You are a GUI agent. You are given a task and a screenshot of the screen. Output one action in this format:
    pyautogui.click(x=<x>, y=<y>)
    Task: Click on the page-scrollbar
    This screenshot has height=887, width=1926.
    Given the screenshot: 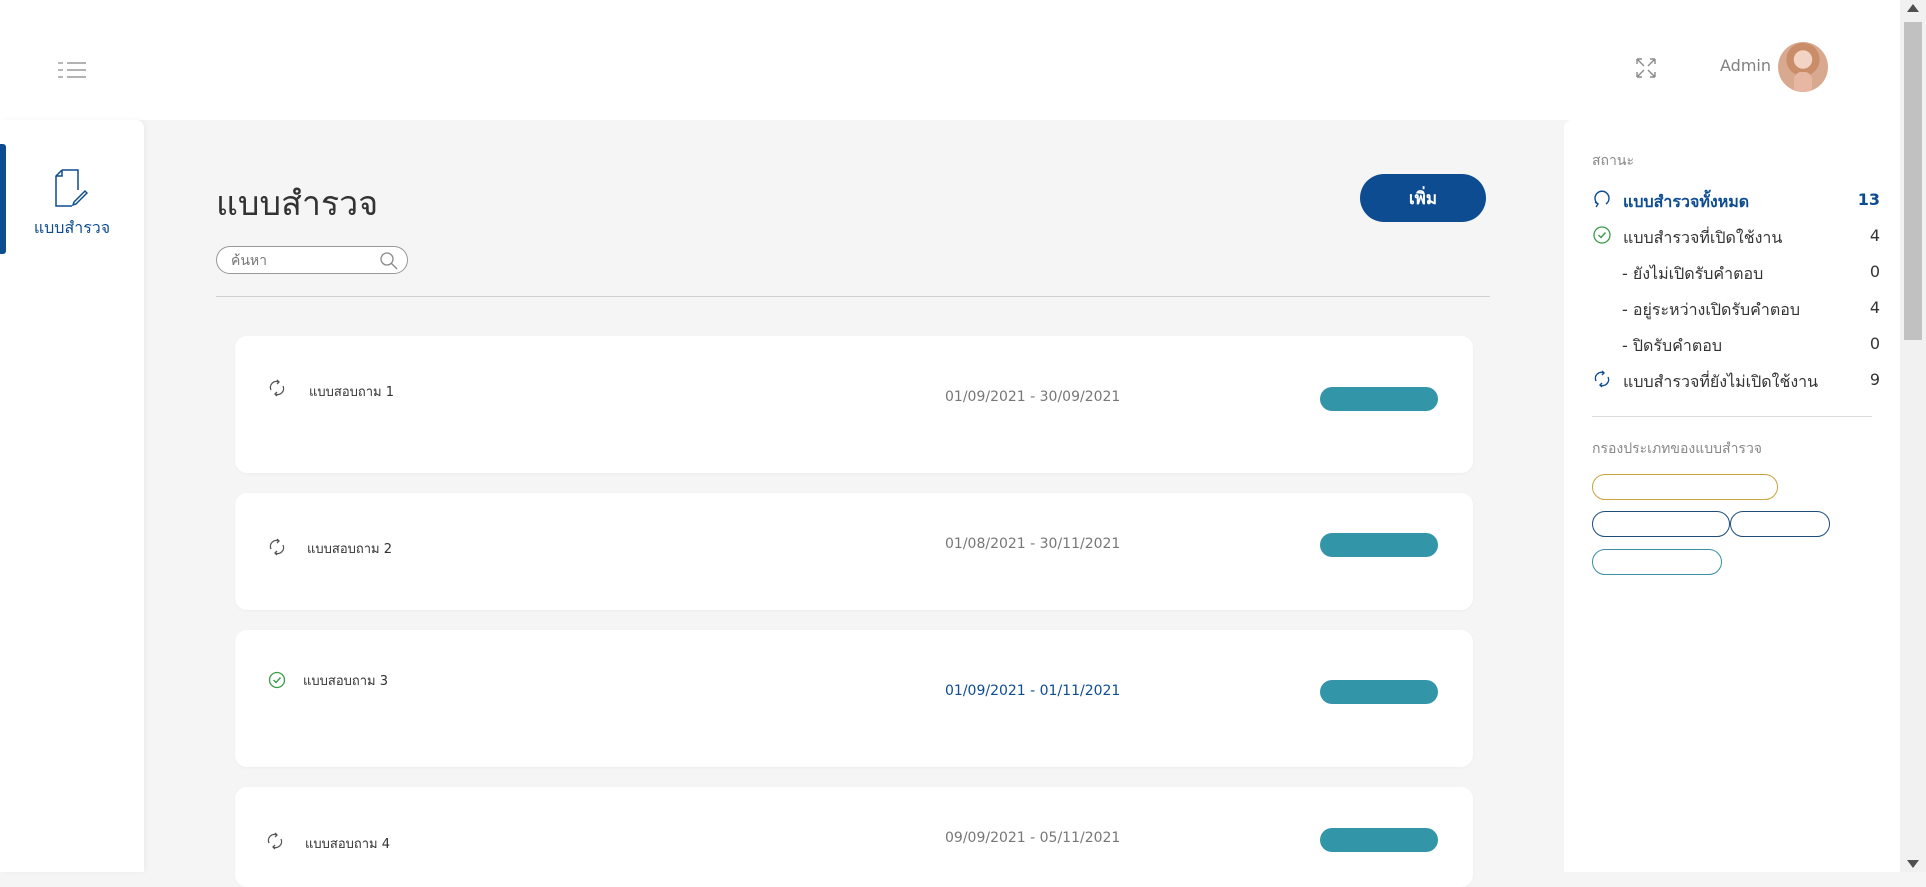 What is the action you would take?
    pyautogui.click(x=1913, y=436)
    